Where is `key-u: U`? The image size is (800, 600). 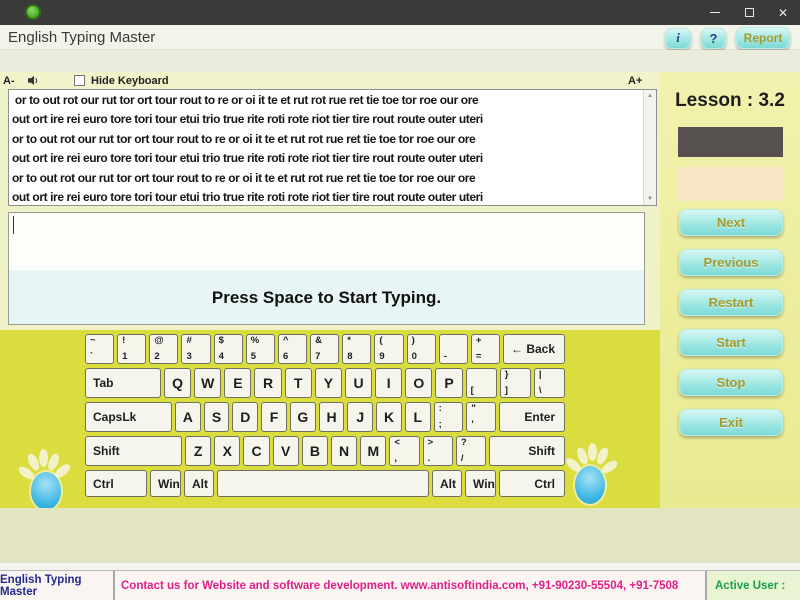 key-u: U is located at coordinates (358, 383).